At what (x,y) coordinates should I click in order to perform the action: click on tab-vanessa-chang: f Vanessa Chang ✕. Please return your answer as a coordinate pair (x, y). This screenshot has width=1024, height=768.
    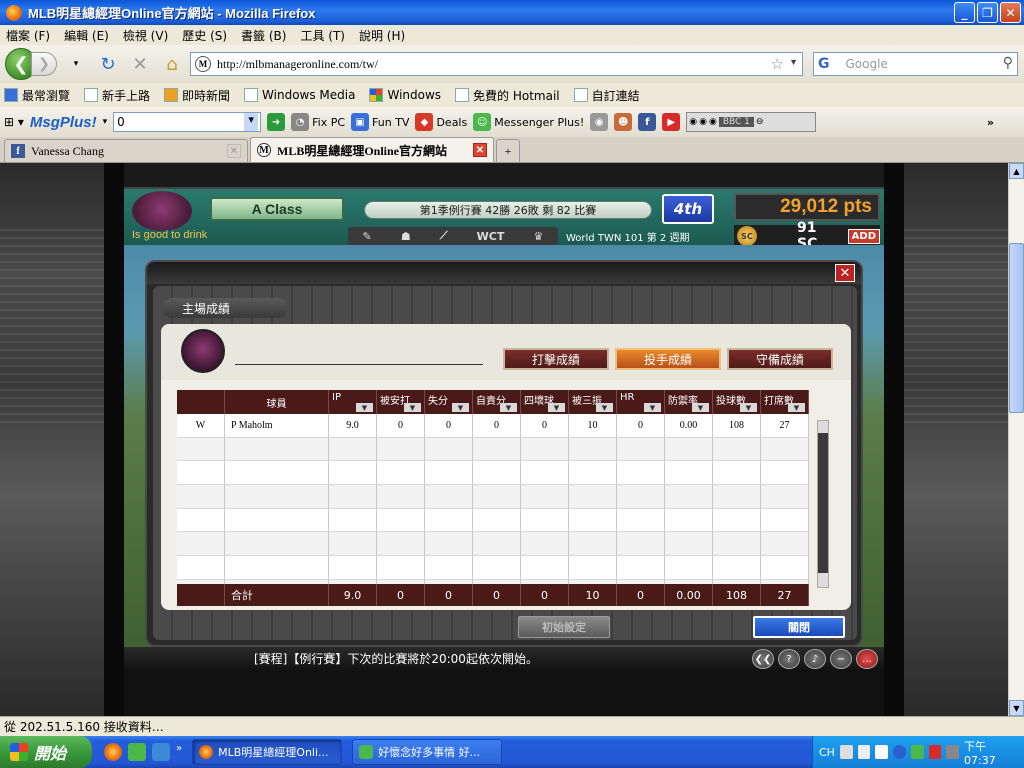
    Looking at the image, I should click on (126, 150).